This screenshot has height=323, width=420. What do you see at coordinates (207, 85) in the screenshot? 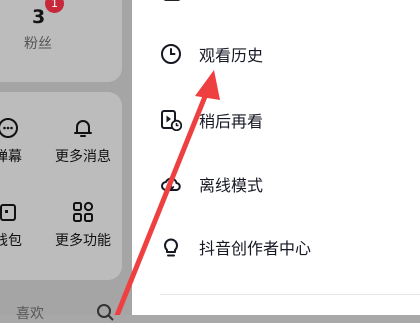
I see `arrow-head` at bounding box center [207, 85].